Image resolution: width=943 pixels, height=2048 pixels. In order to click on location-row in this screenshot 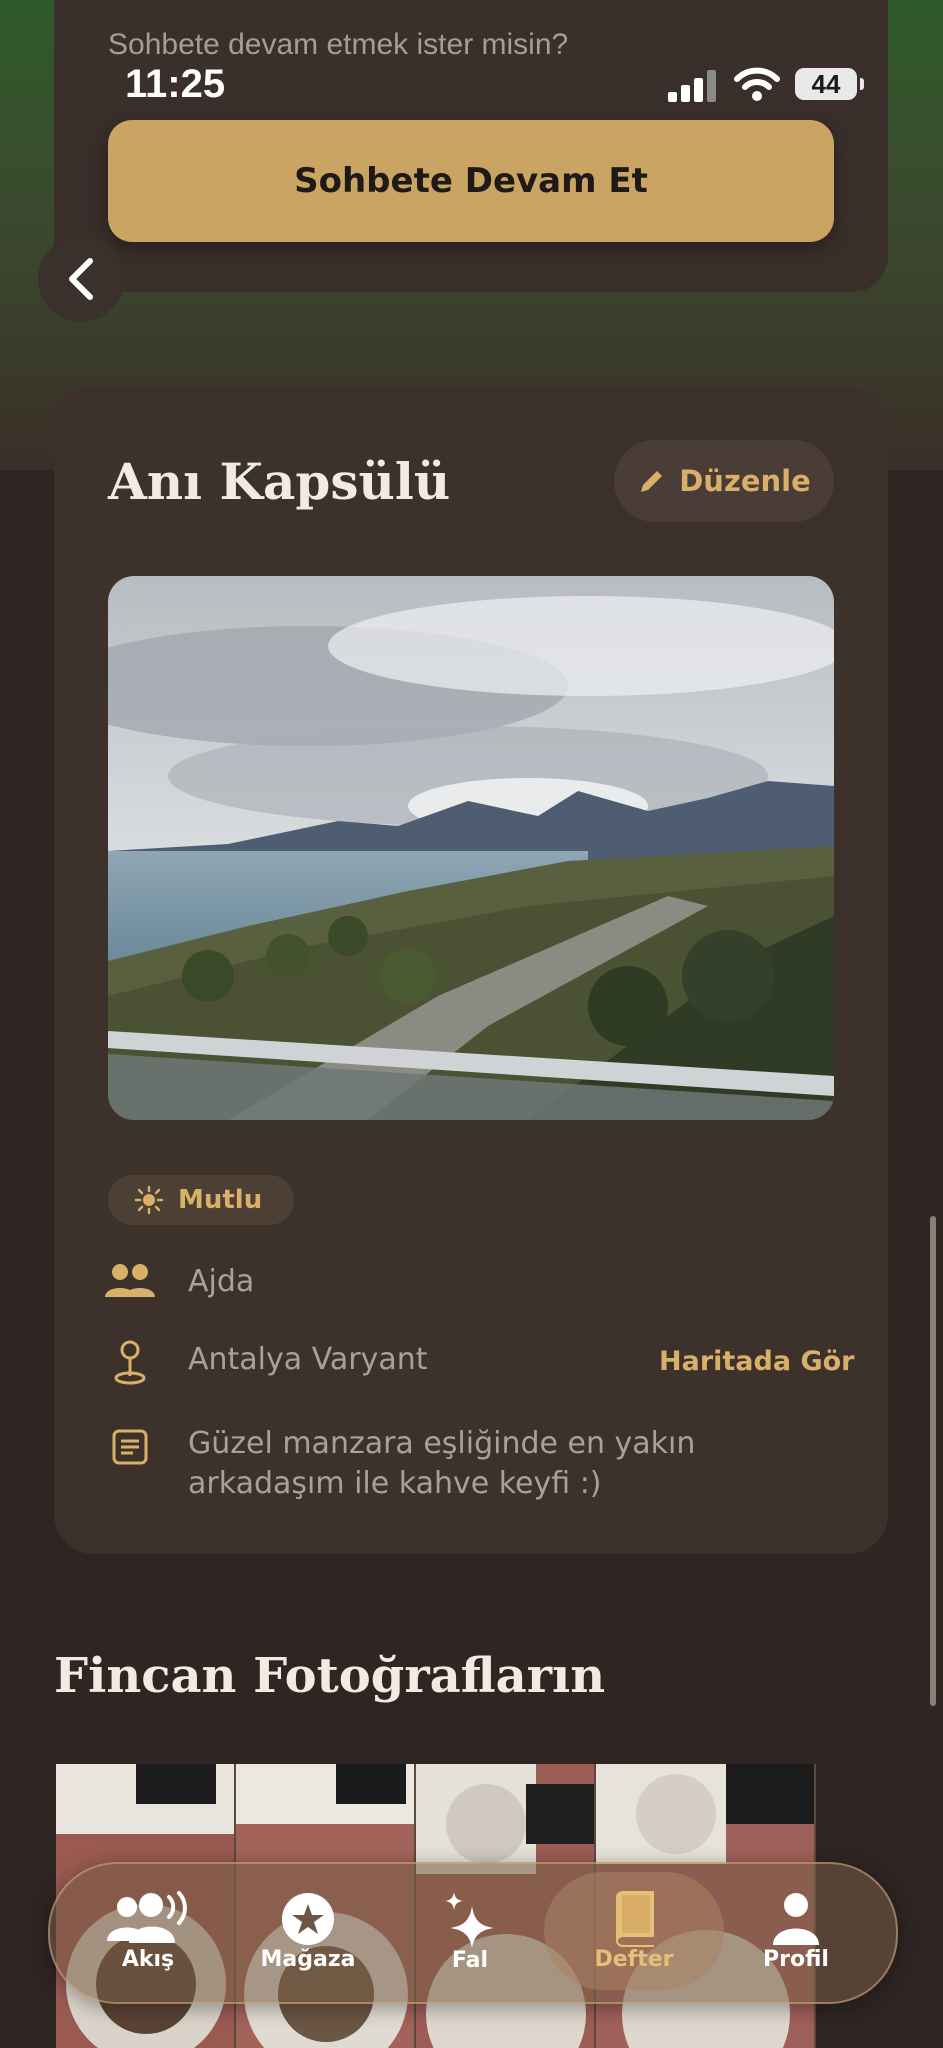, I will do `click(130, 1363)`.